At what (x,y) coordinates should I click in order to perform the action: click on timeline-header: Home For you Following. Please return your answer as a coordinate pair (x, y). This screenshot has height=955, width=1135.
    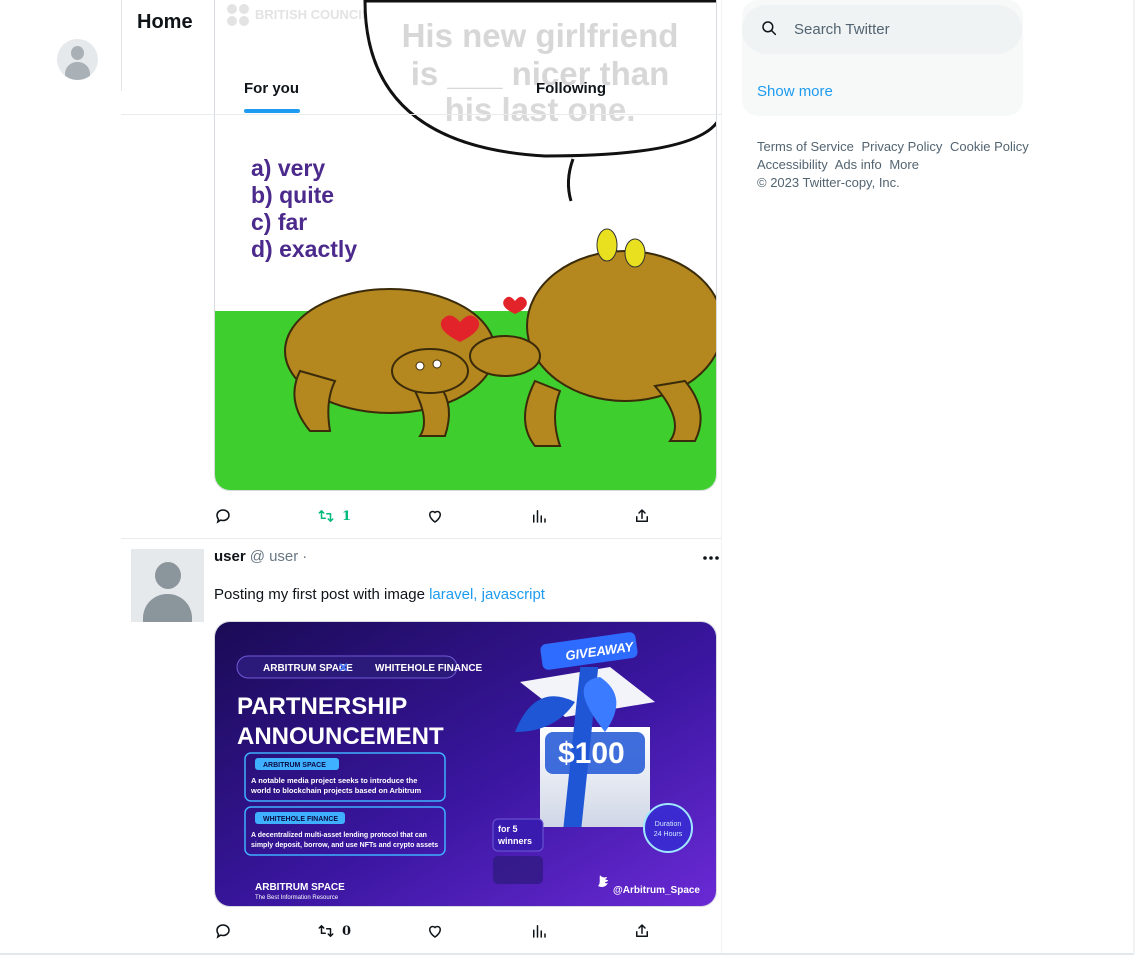
    Looking at the image, I should click on (421, 57).